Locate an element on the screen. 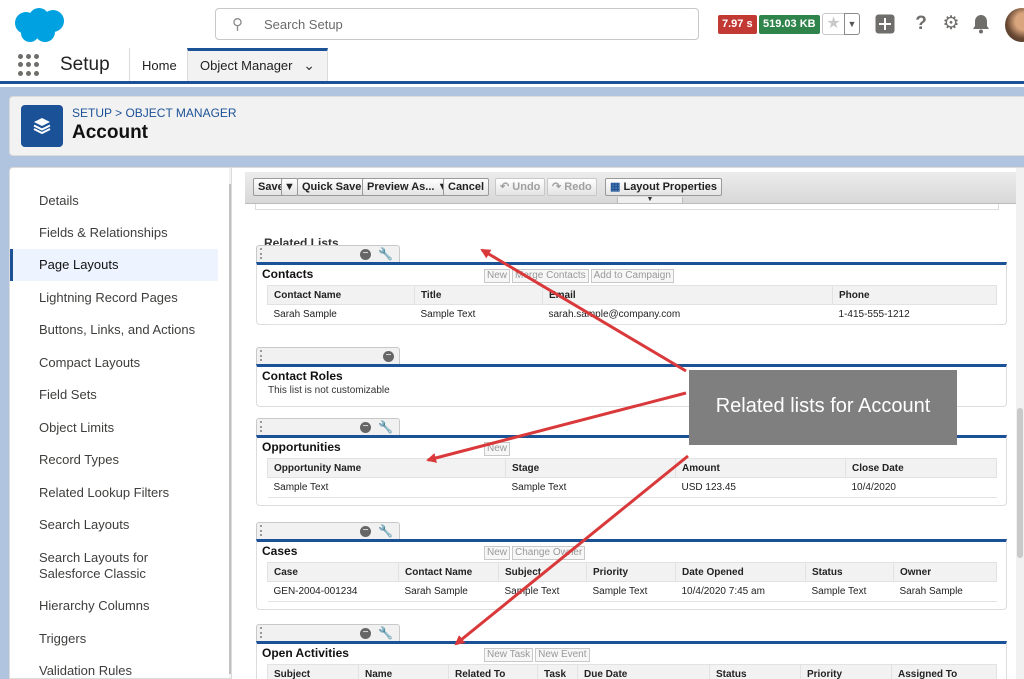  sidebar-item-label: Field Sets is located at coordinates (68, 394).